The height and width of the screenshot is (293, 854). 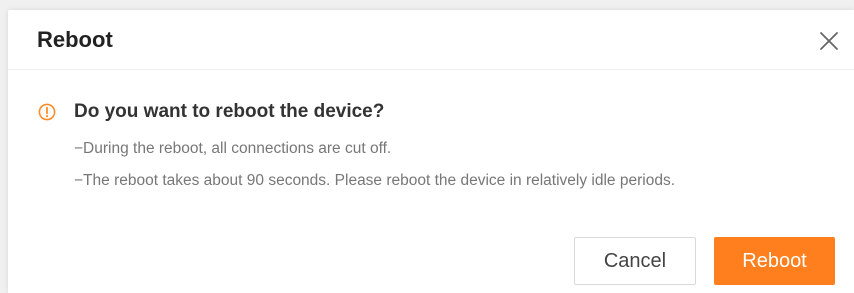 I want to click on dialog-title: Reboot, so click(x=75, y=39).